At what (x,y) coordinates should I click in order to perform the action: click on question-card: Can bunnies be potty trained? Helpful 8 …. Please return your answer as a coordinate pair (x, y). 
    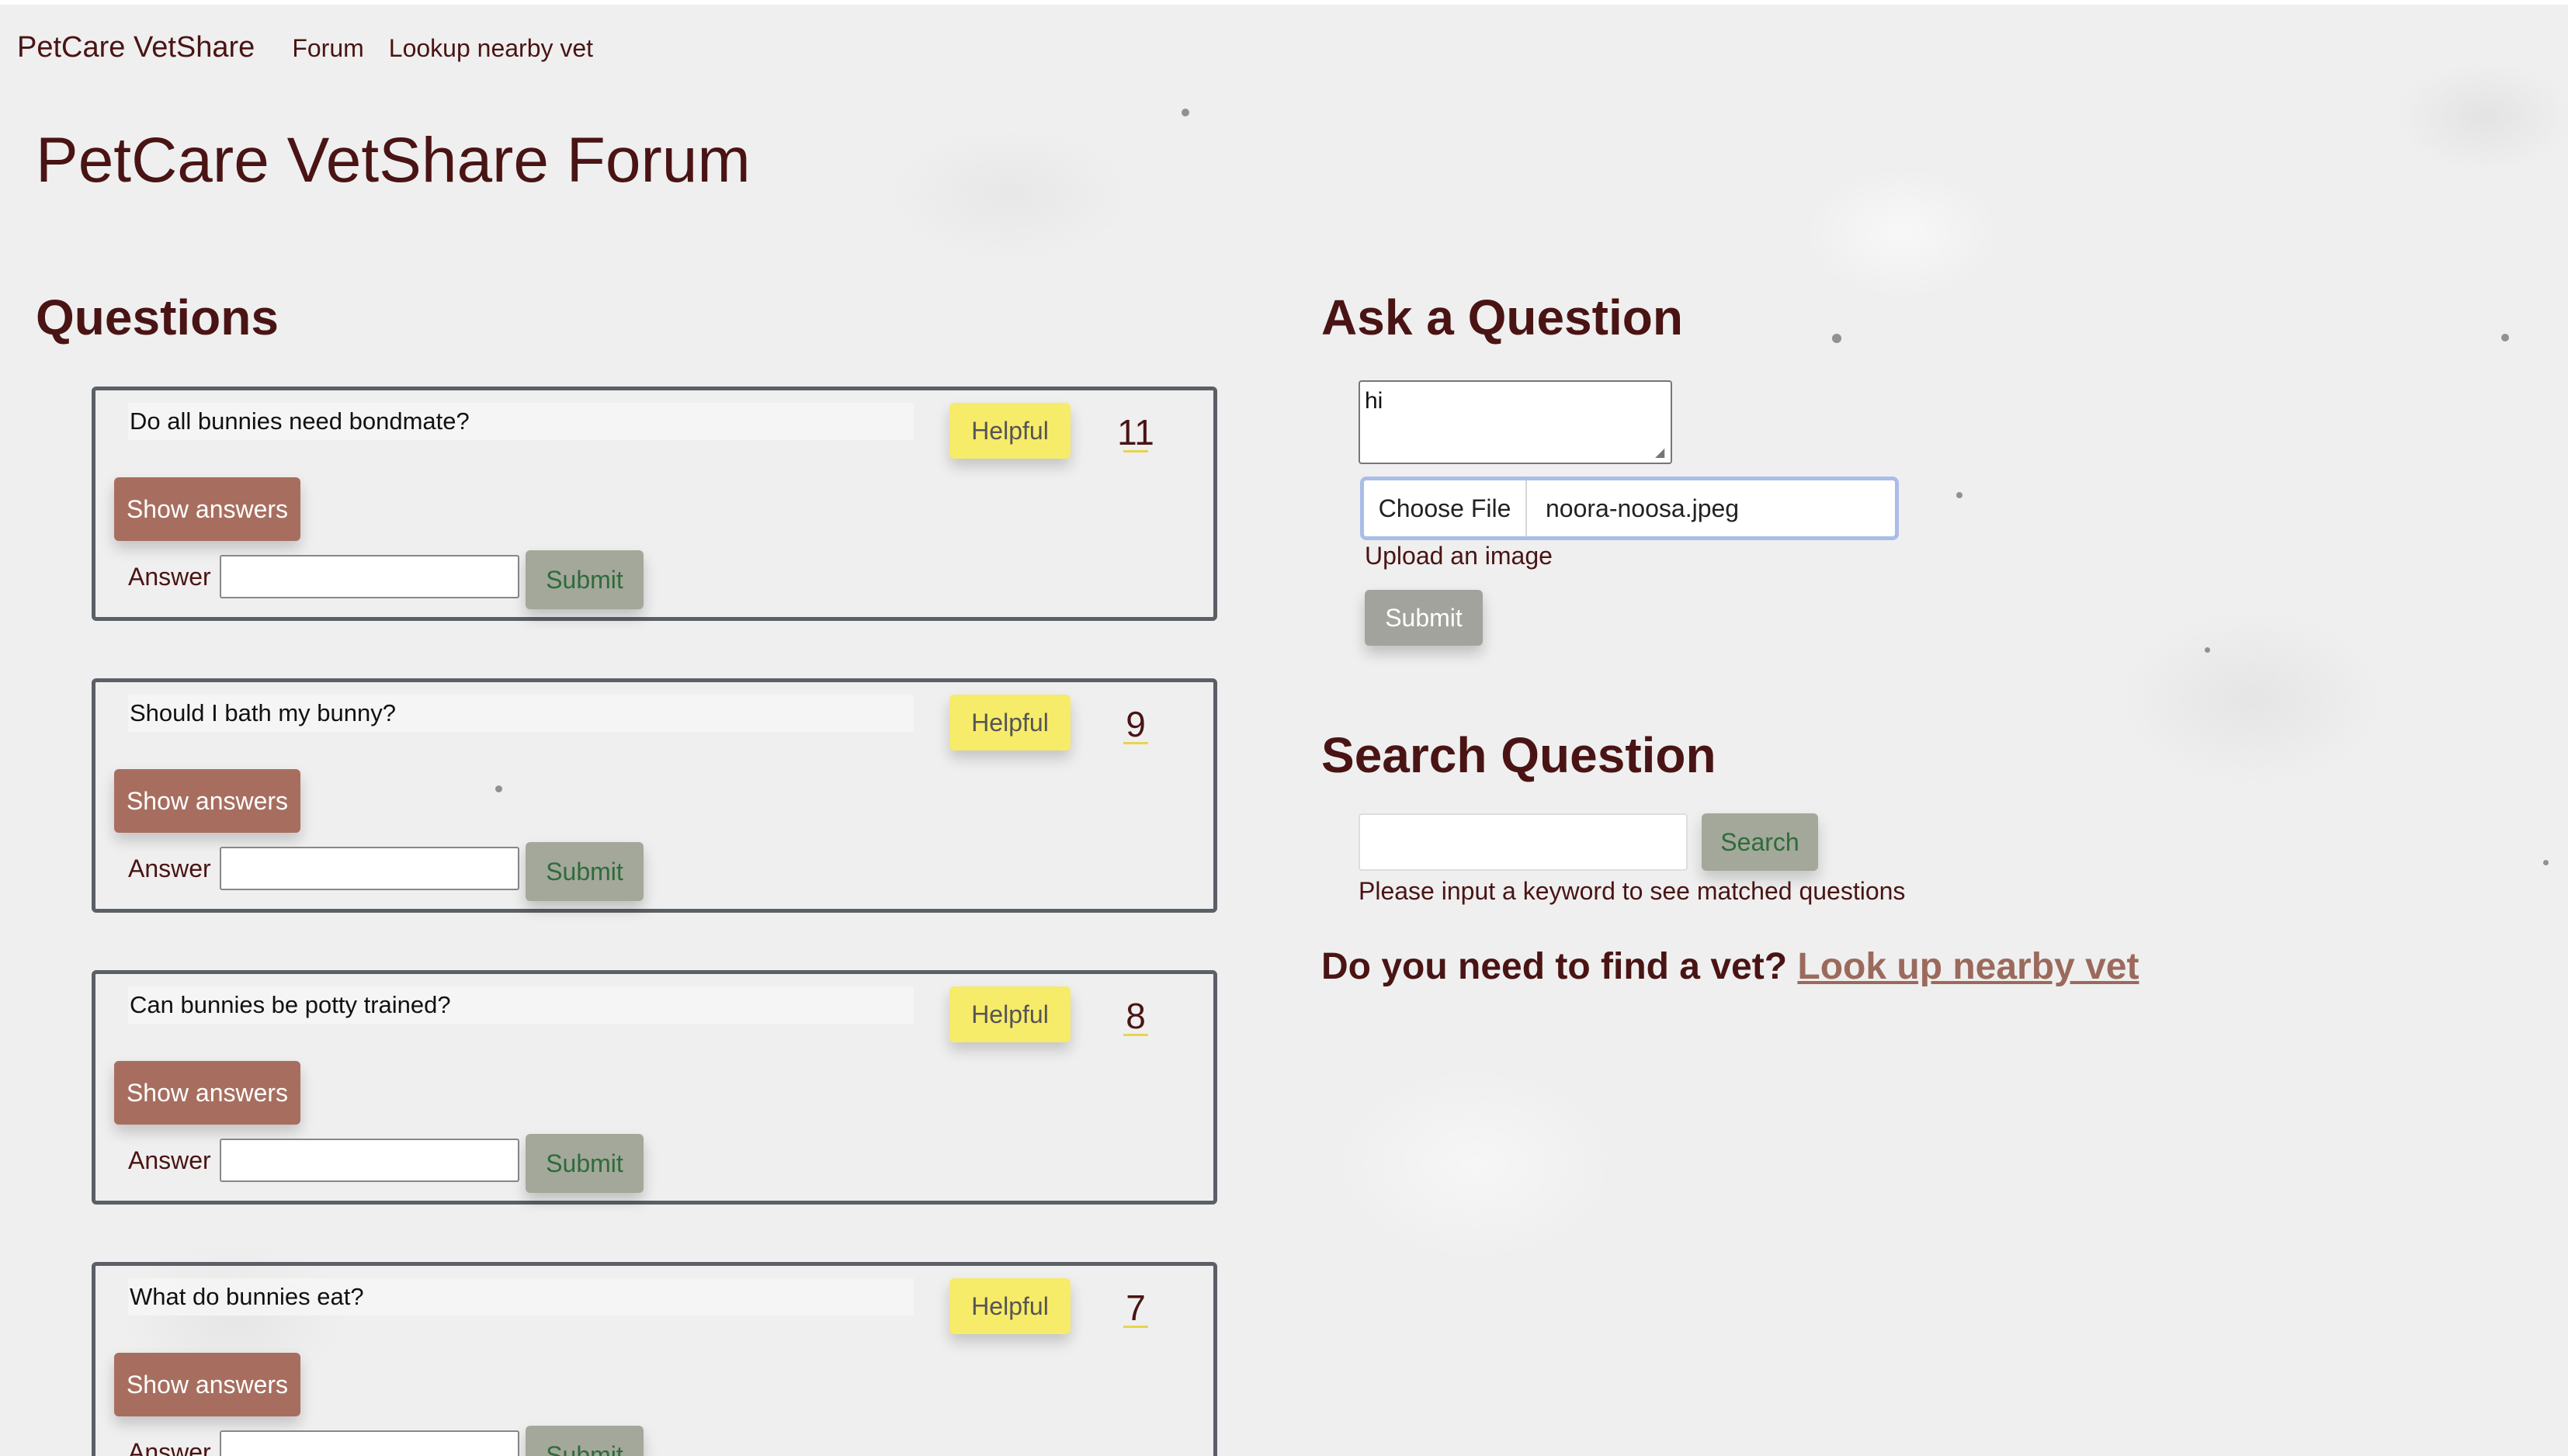
    Looking at the image, I should click on (654, 1087).